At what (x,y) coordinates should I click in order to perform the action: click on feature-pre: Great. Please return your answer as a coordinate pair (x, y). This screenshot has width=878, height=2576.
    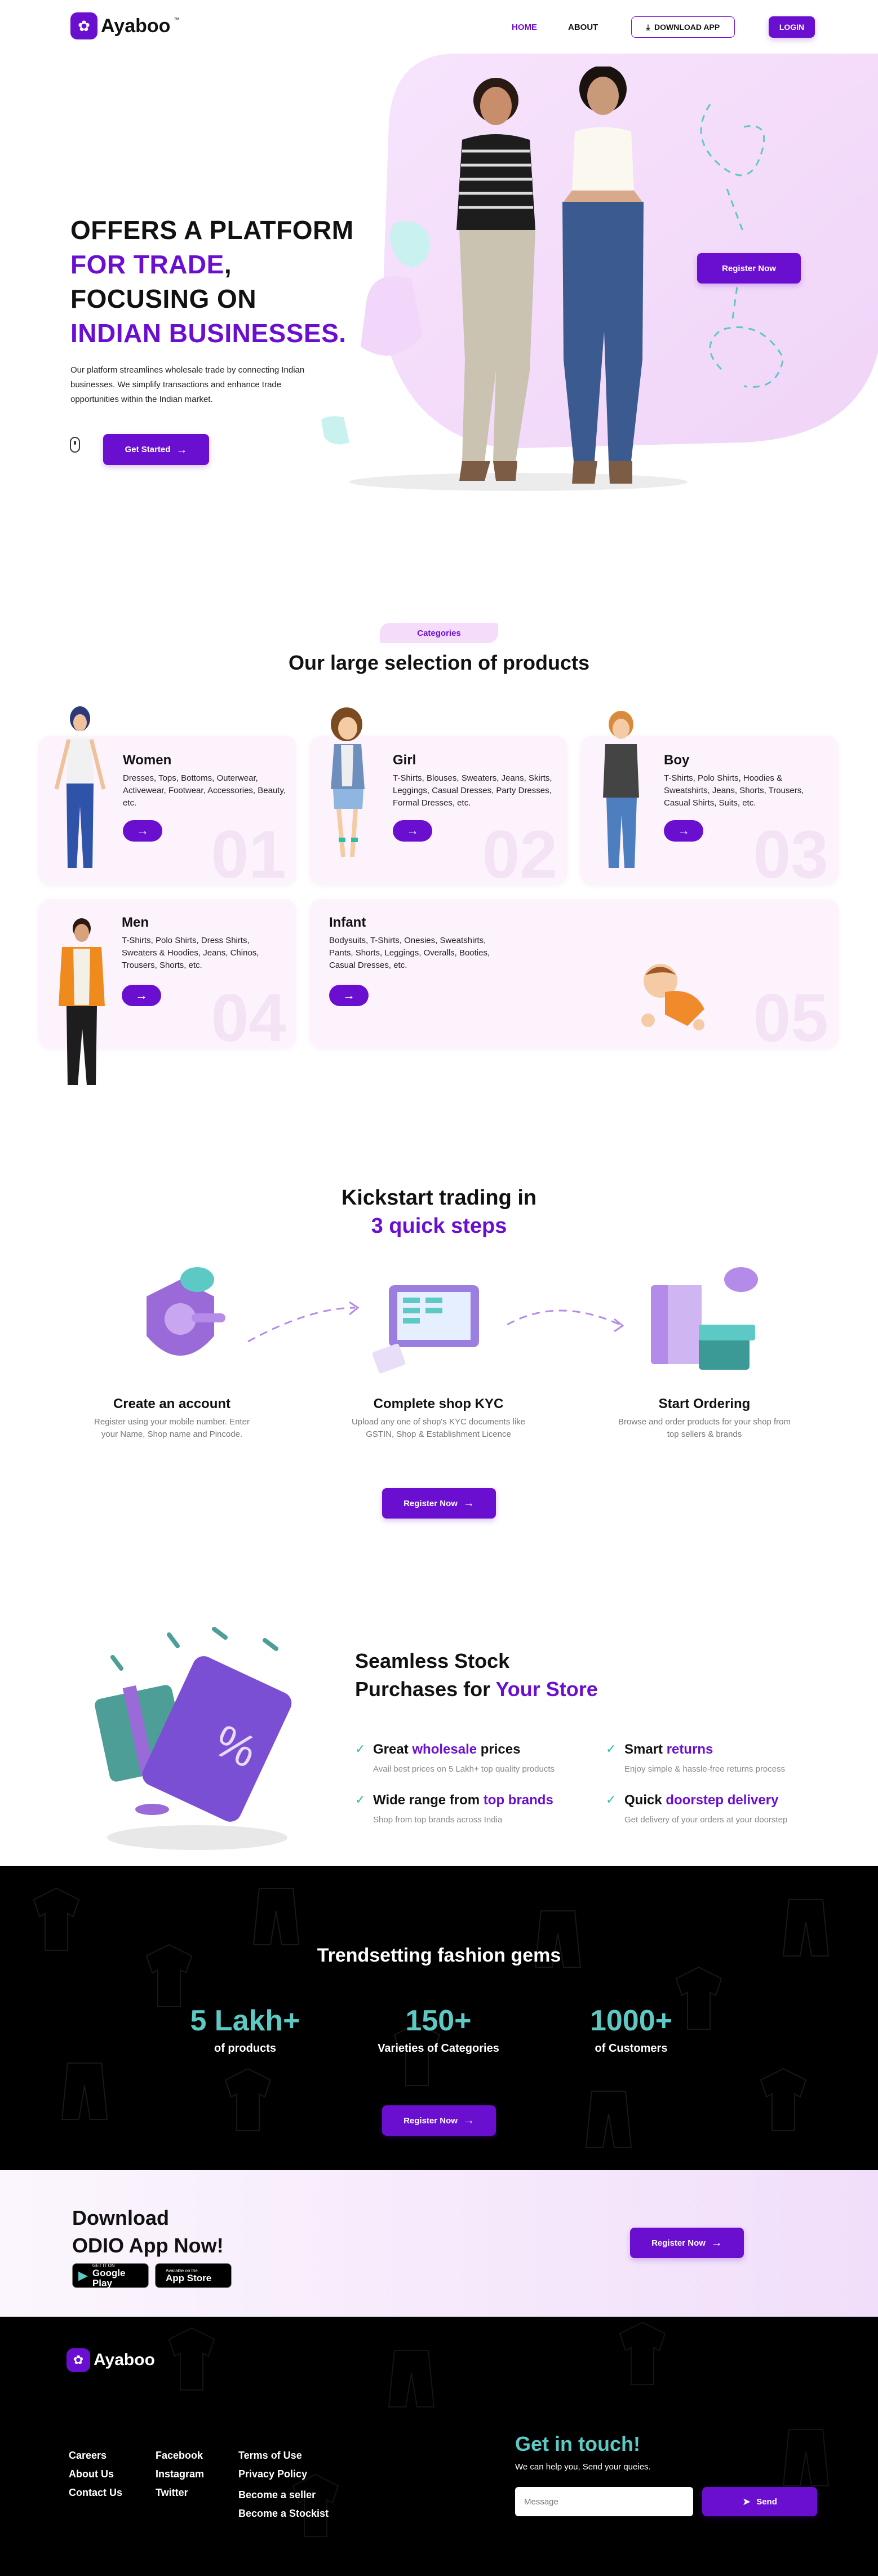
    Looking at the image, I should click on (393, 1749).